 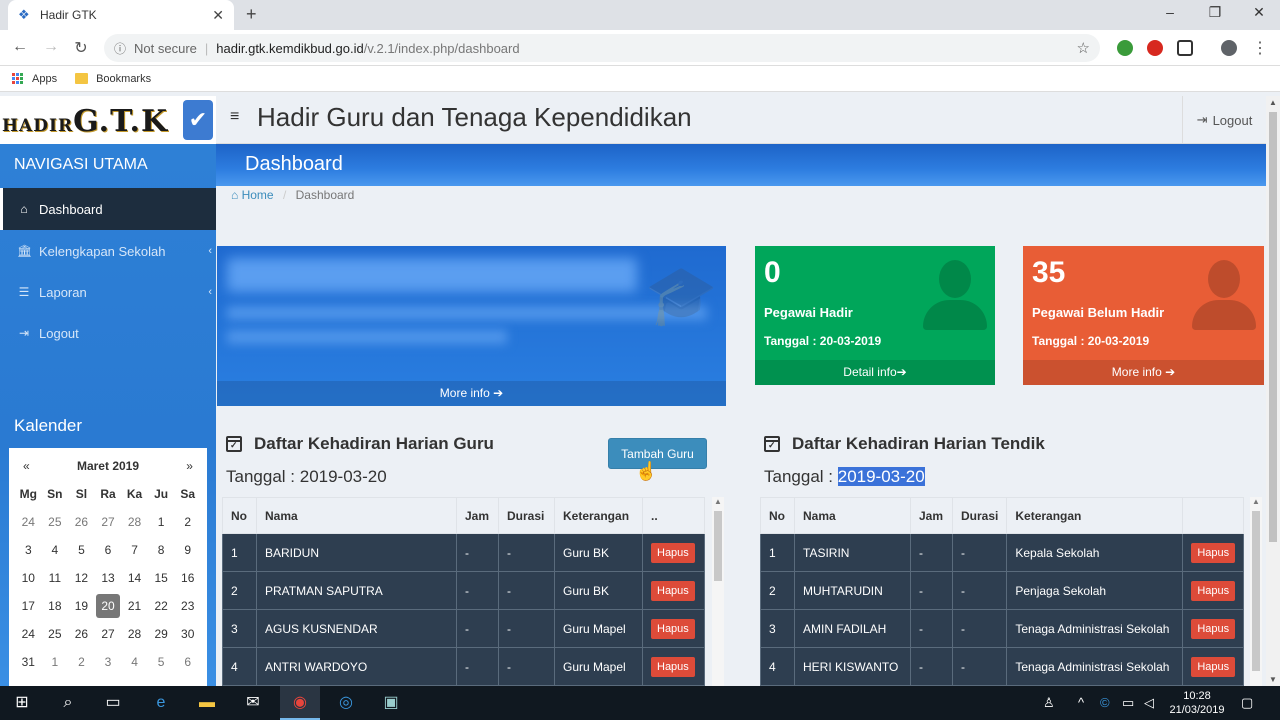 I want to click on calendar-day: 22, so click(x=161, y=606).